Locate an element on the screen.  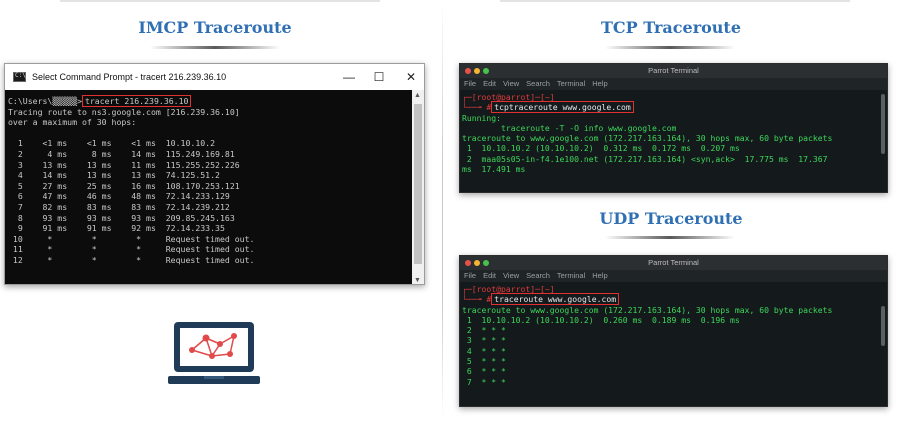
top-rule-left is located at coordinates (220, 1).